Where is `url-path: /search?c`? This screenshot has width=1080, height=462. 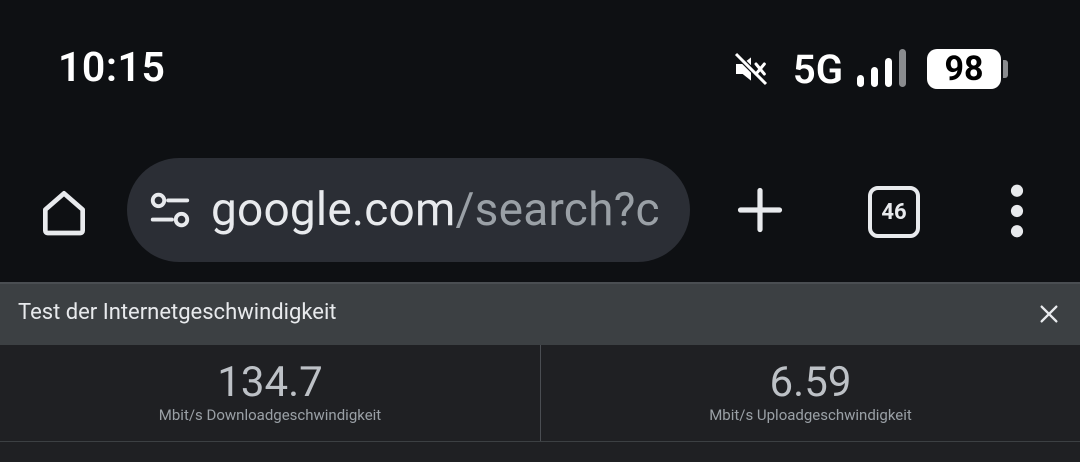 url-path: /search?c is located at coordinates (557, 210).